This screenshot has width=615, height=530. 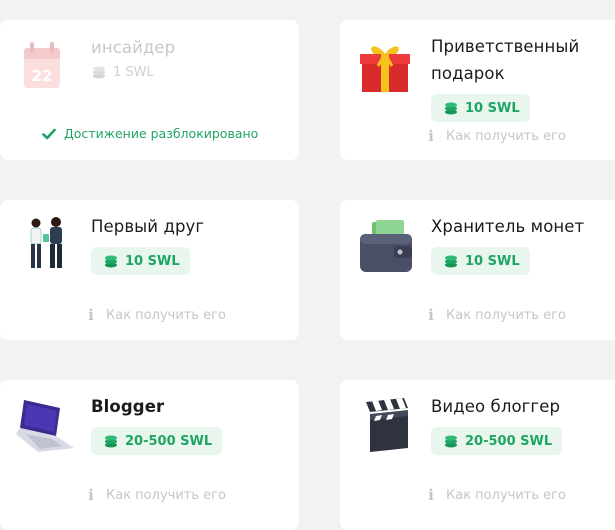 What do you see at coordinates (45, 426) in the screenshot?
I see `laptop-icon` at bounding box center [45, 426].